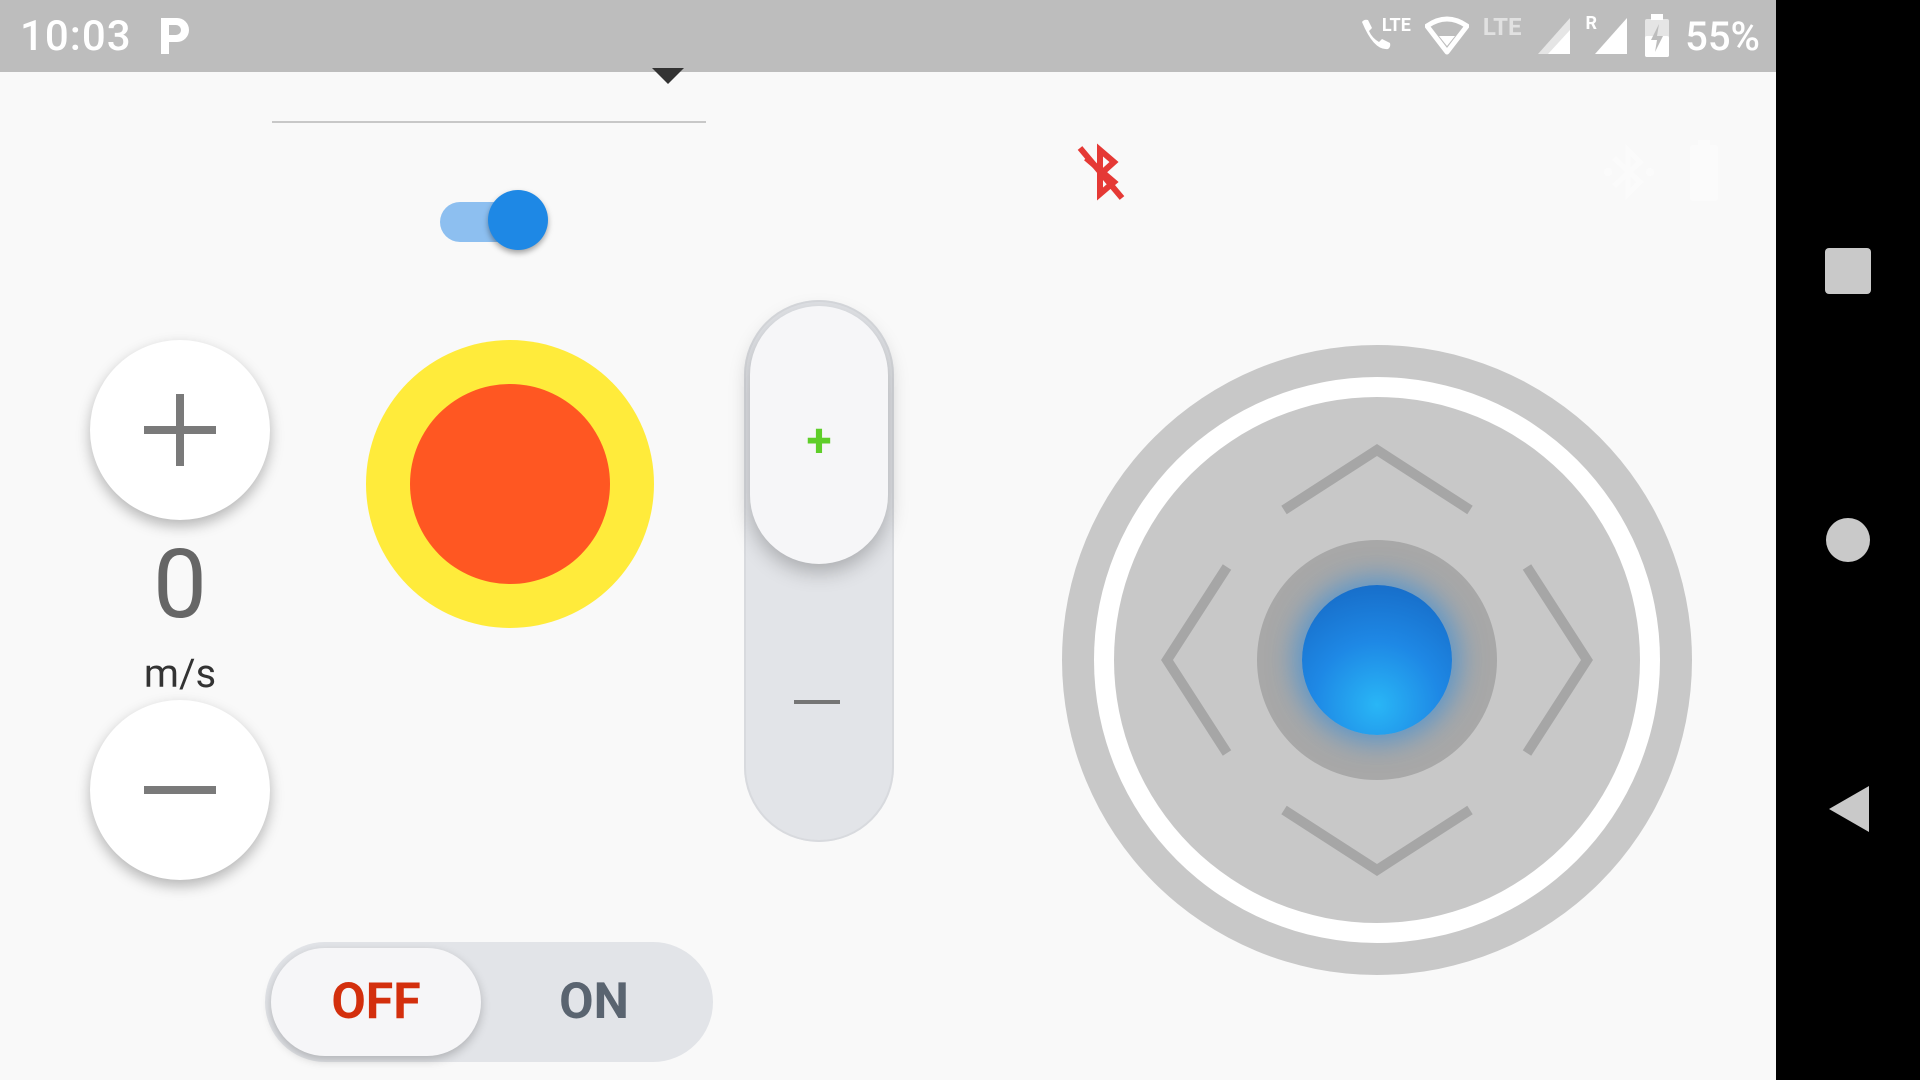 The width and height of the screenshot is (1920, 1080). I want to click on network-type-label-2: LTE, so click(1502, 27).